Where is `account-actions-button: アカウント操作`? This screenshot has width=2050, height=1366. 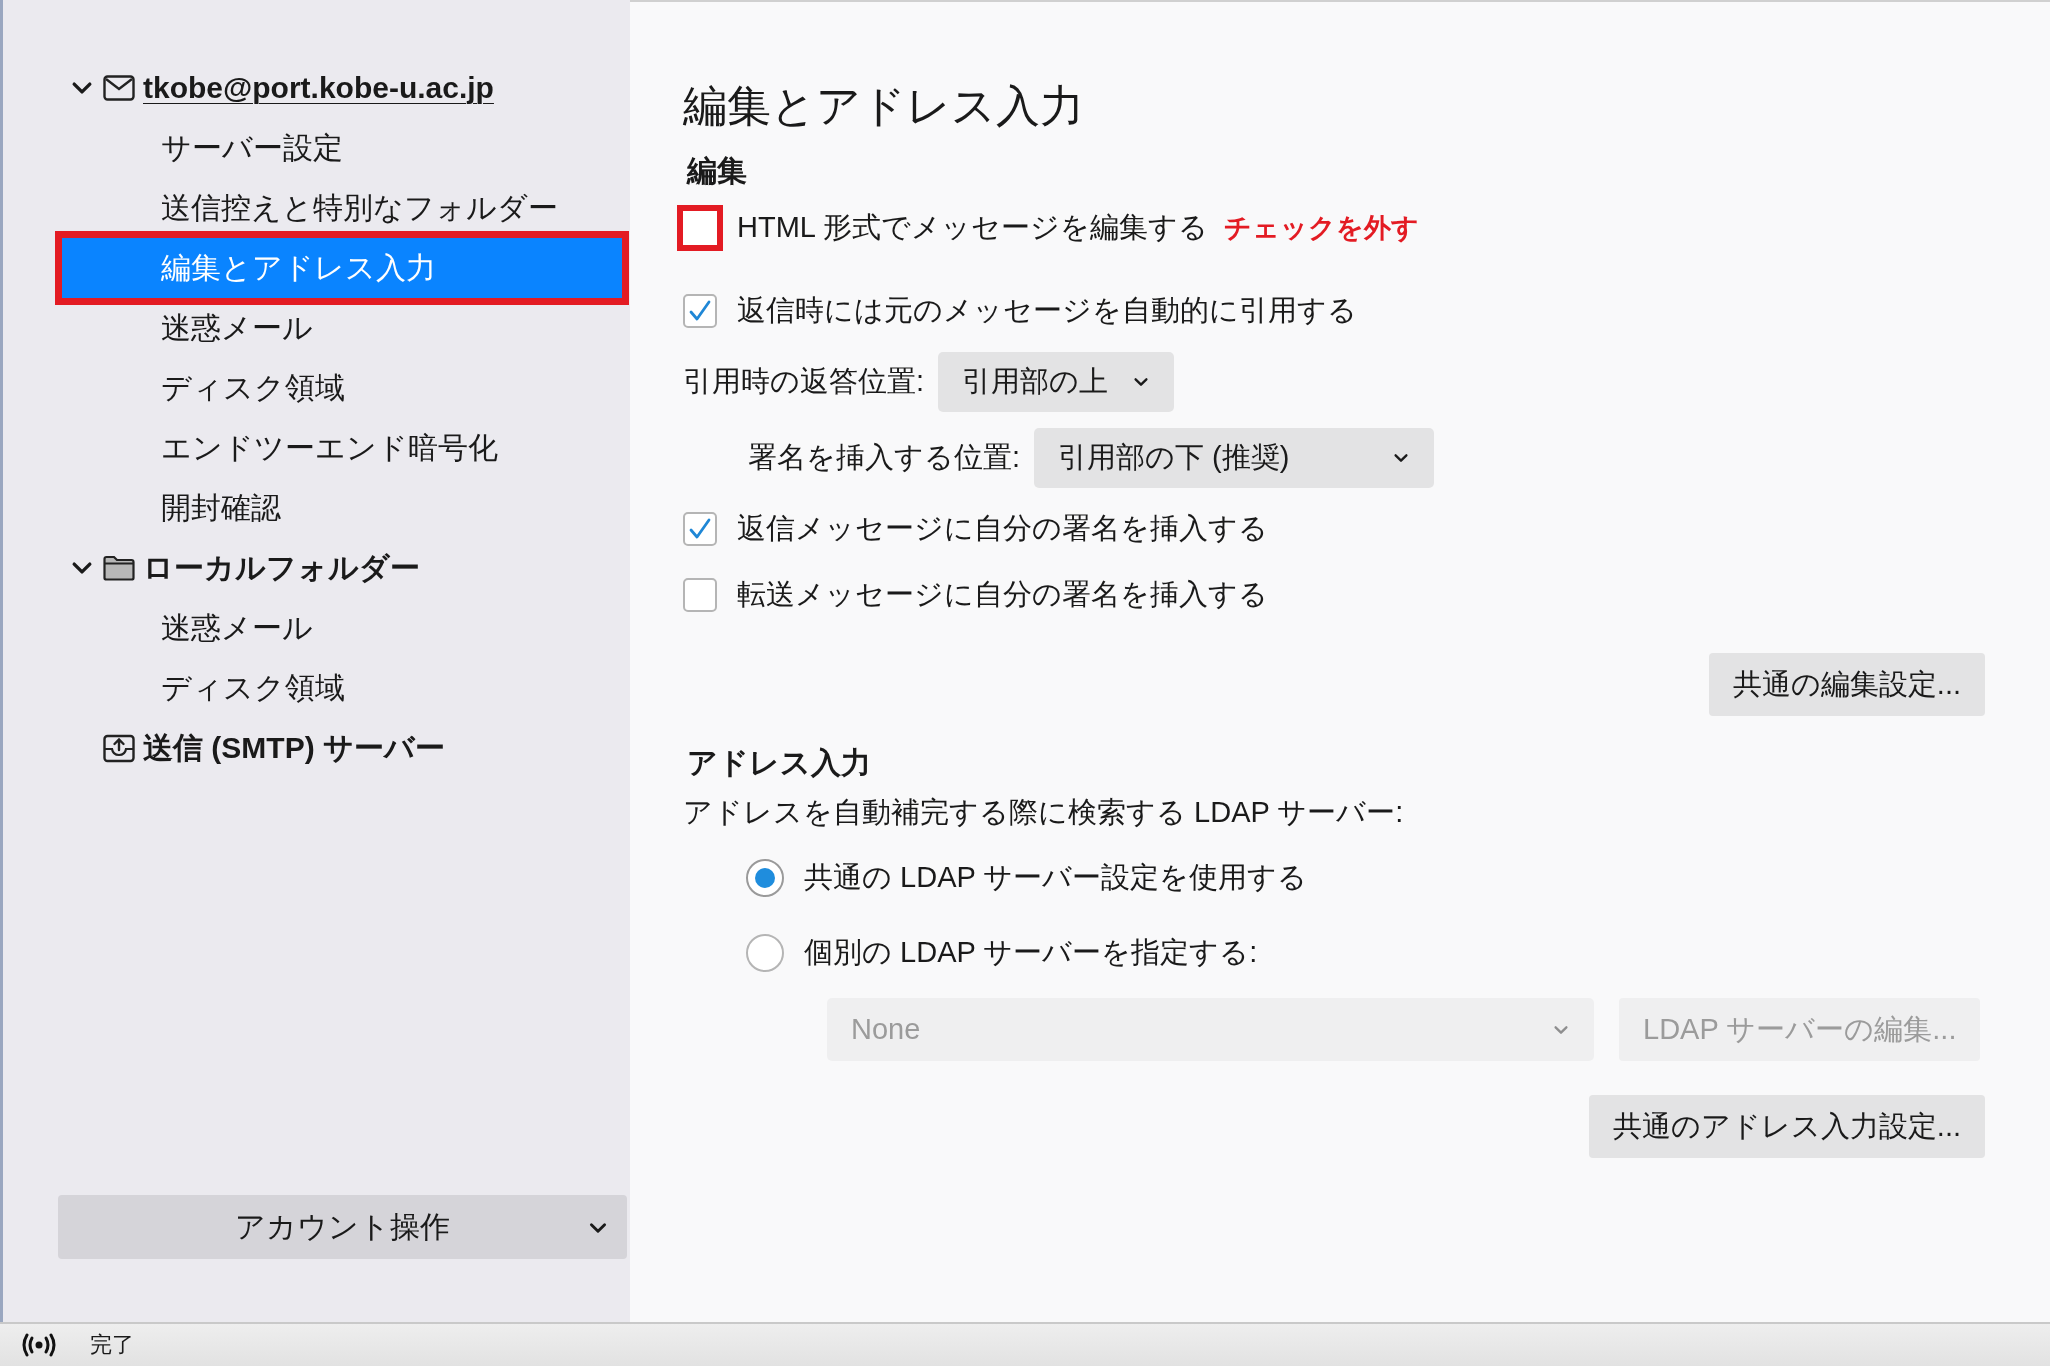
account-actions-button: アカウント操作 is located at coordinates (342, 1227).